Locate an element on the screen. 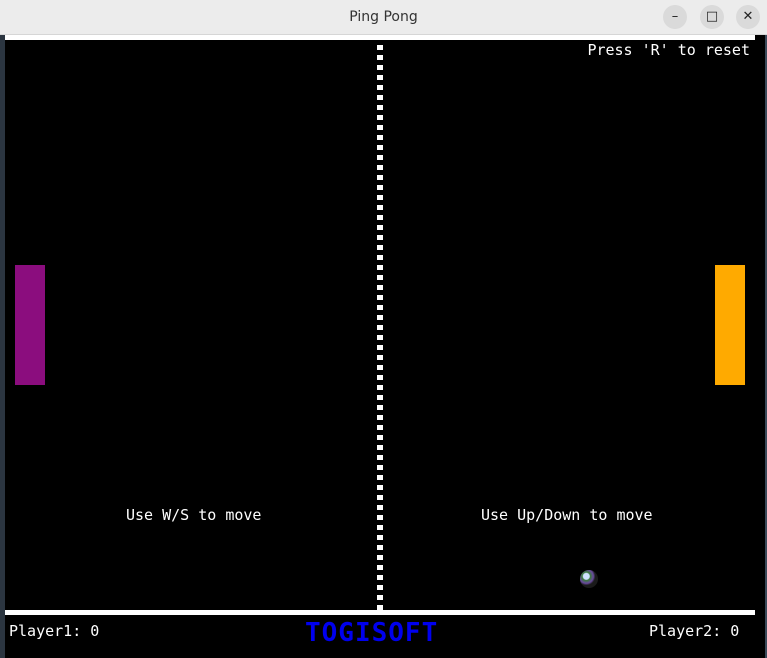  player2-score: Player2: 0 is located at coordinates (694, 631).